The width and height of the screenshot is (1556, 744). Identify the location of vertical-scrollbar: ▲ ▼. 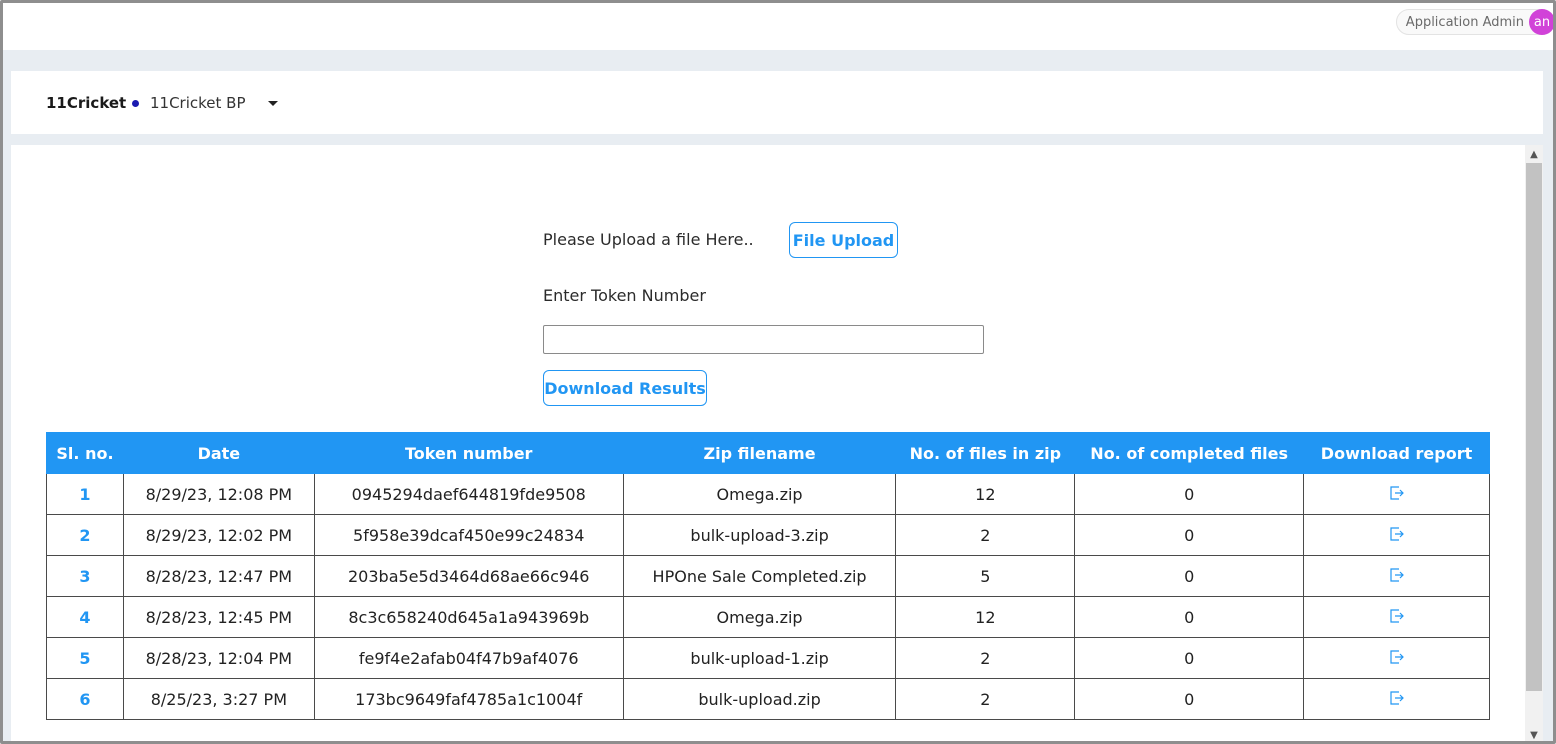
(1534, 444).